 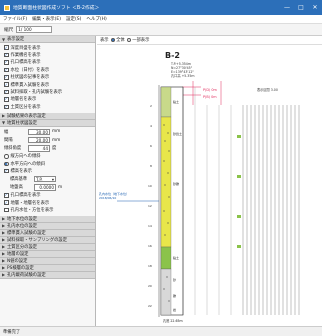 I want to click on display-option: ✓ 地層名を表示, so click(x=48, y=99).